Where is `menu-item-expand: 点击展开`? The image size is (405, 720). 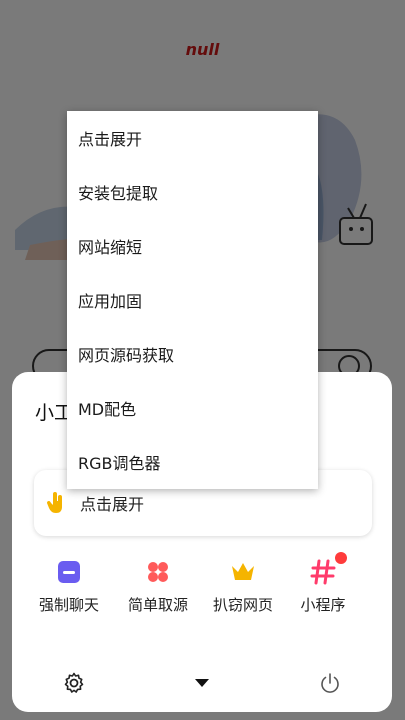
menu-item-expand: 点击展开 is located at coordinates (192, 138).